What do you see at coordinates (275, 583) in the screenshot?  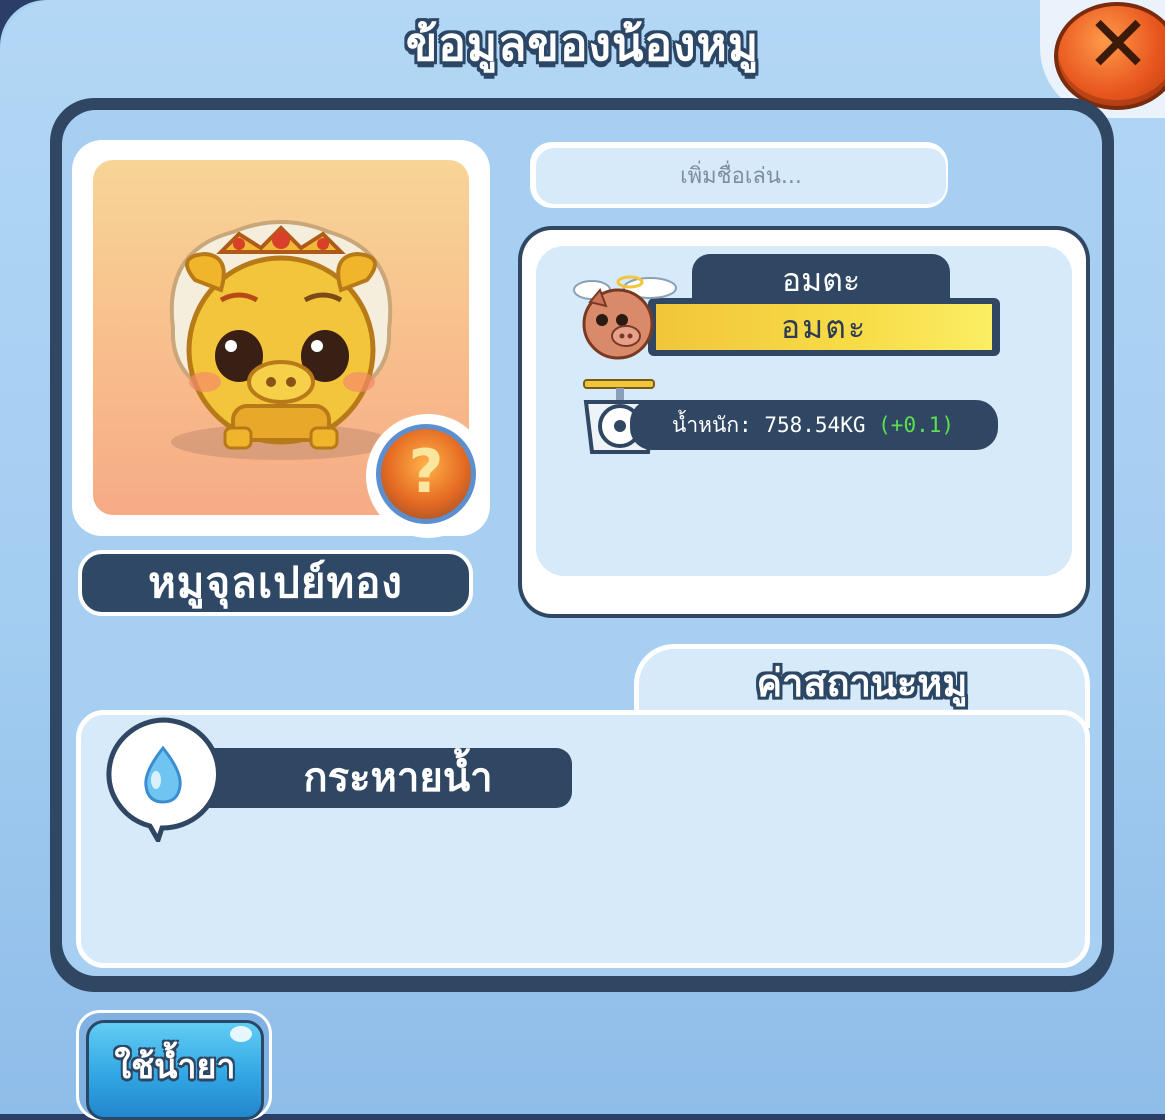 I see `pig-name-label: หมูจุลเปย์ทอง` at bounding box center [275, 583].